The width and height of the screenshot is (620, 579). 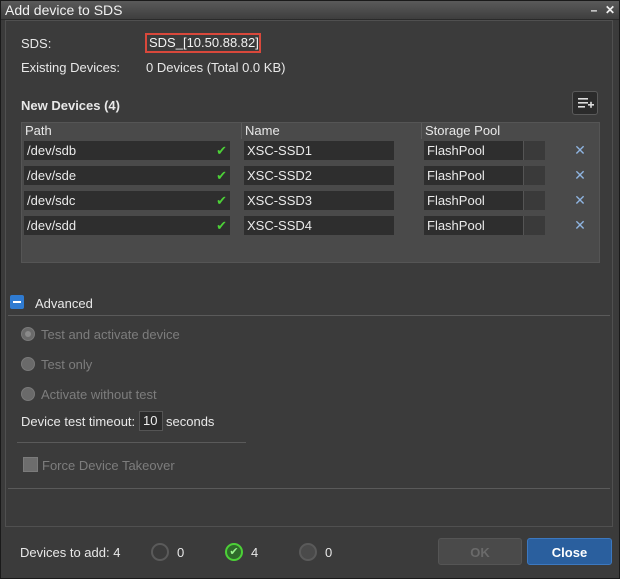 What do you see at coordinates (52, 175) in the screenshot?
I see `path-value: /dev/sde` at bounding box center [52, 175].